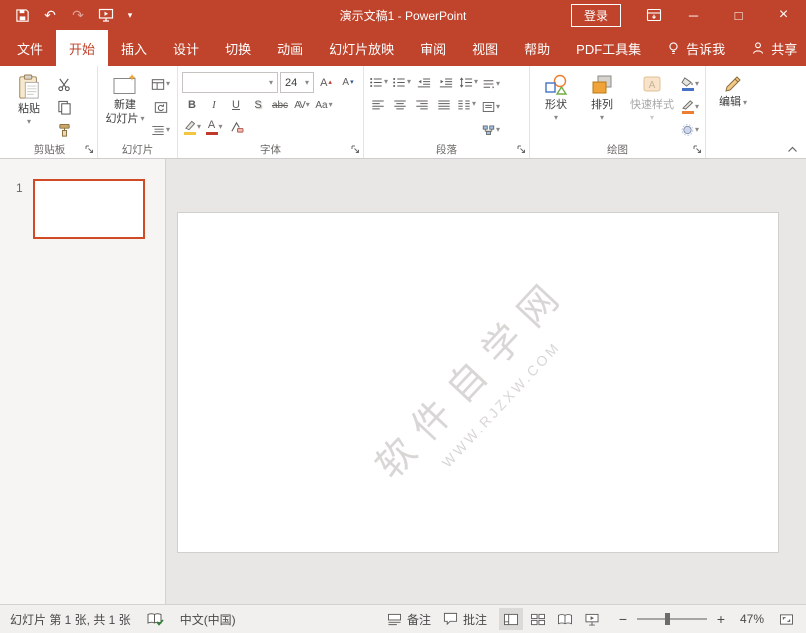 The image size is (806, 633). Describe the element at coordinates (446, 82) in the screenshot. I see `increase-indent-button` at that location.